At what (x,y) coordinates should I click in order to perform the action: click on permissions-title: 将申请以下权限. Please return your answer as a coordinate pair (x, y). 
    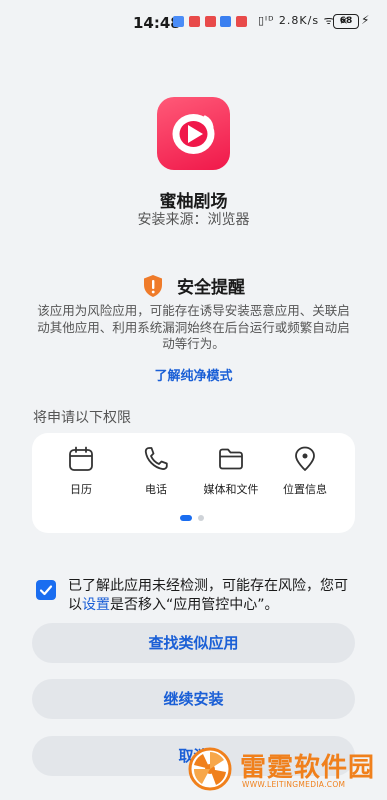
    Looking at the image, I should click on (82, 418).